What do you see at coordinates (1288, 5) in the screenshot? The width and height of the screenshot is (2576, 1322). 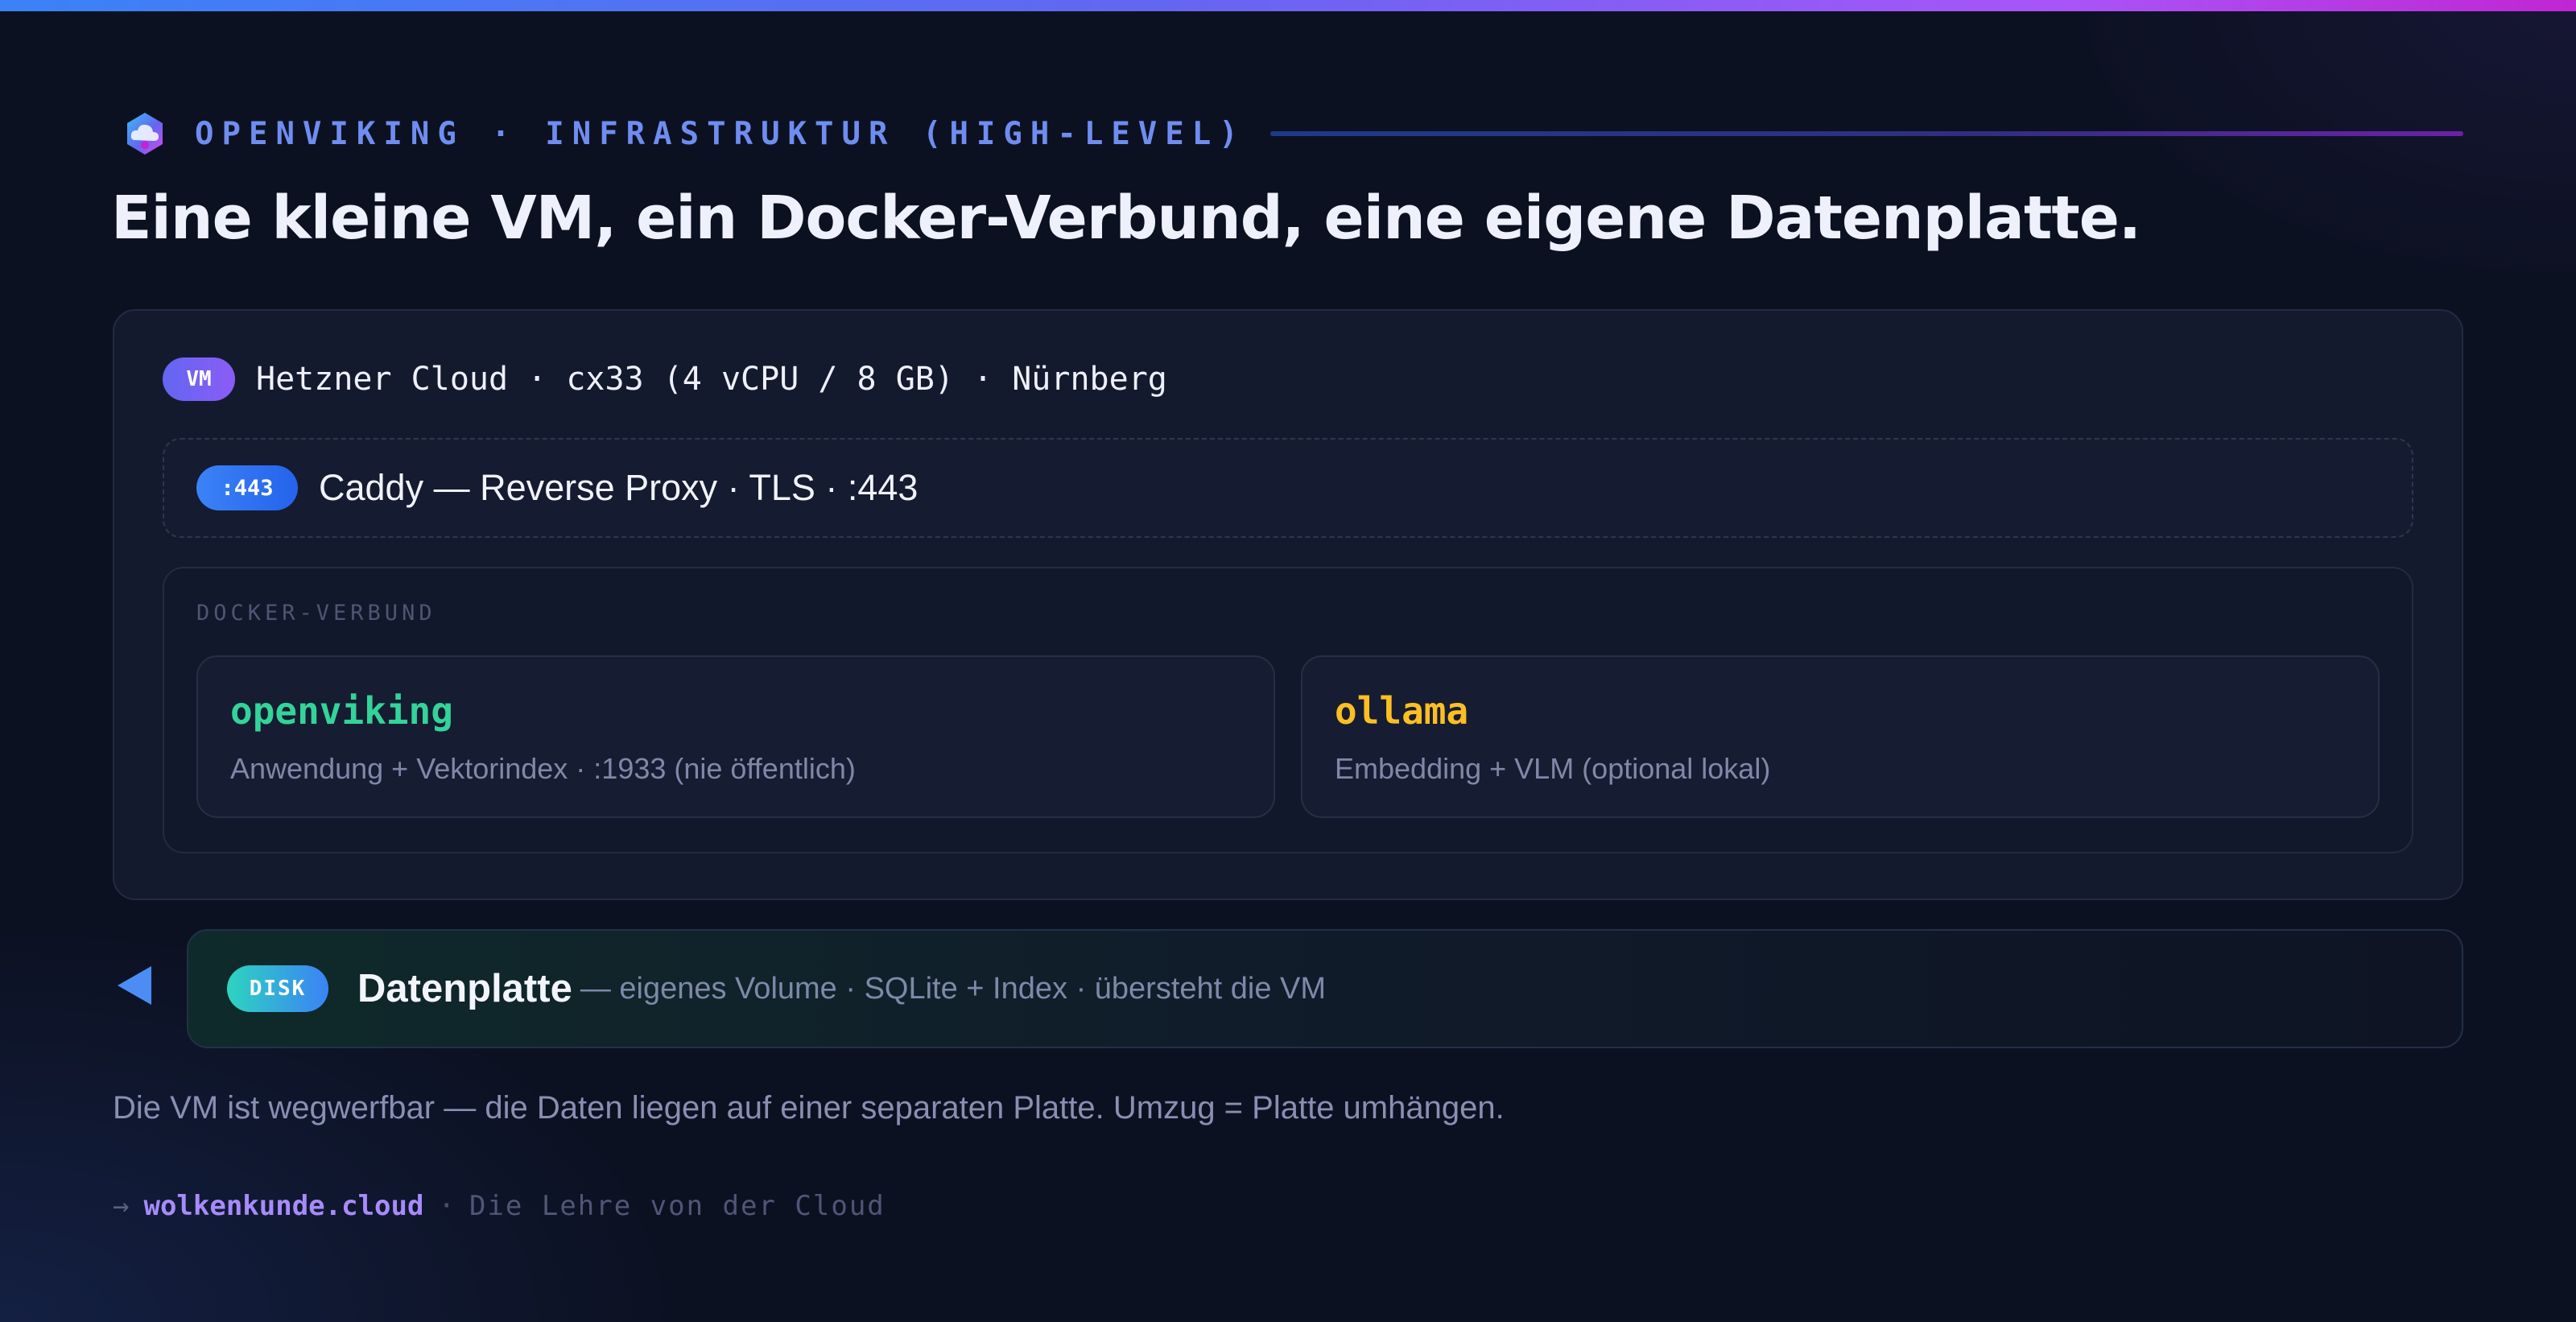 I see `top-accent-bar` at bounding box center [1288, 5].